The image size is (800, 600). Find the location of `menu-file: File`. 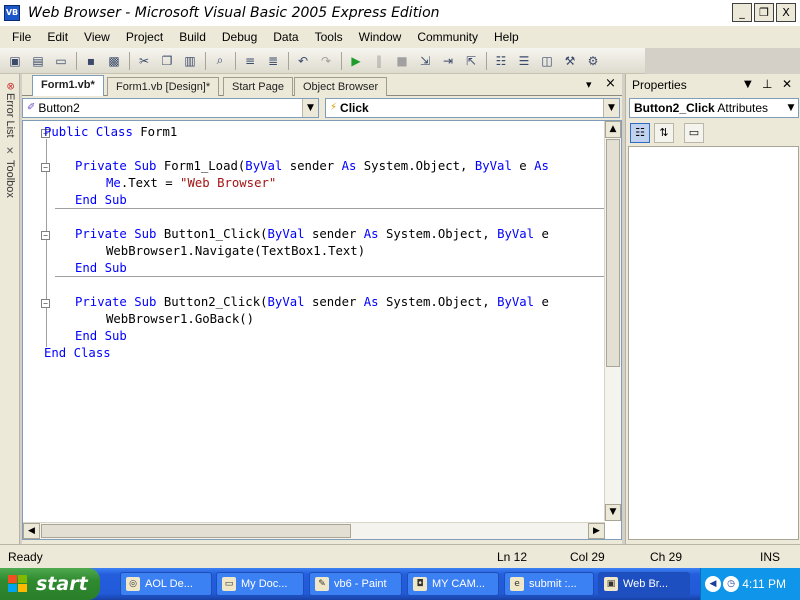

menu-file: File is located at coordinates (21, 37).